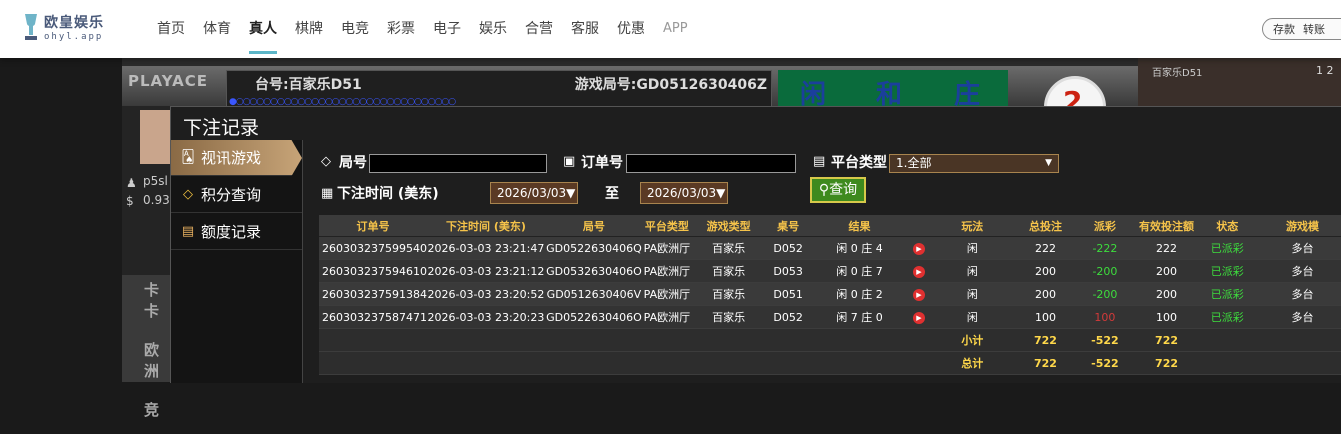  I want to click on nav-promotions: 优惠, so click(631, 30).